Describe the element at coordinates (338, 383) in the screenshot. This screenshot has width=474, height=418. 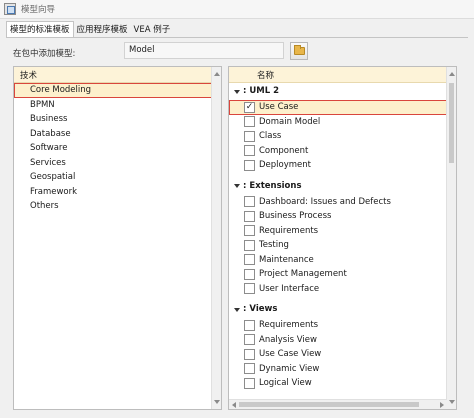
I see `model-row-logical-view: Logical View` at that location.